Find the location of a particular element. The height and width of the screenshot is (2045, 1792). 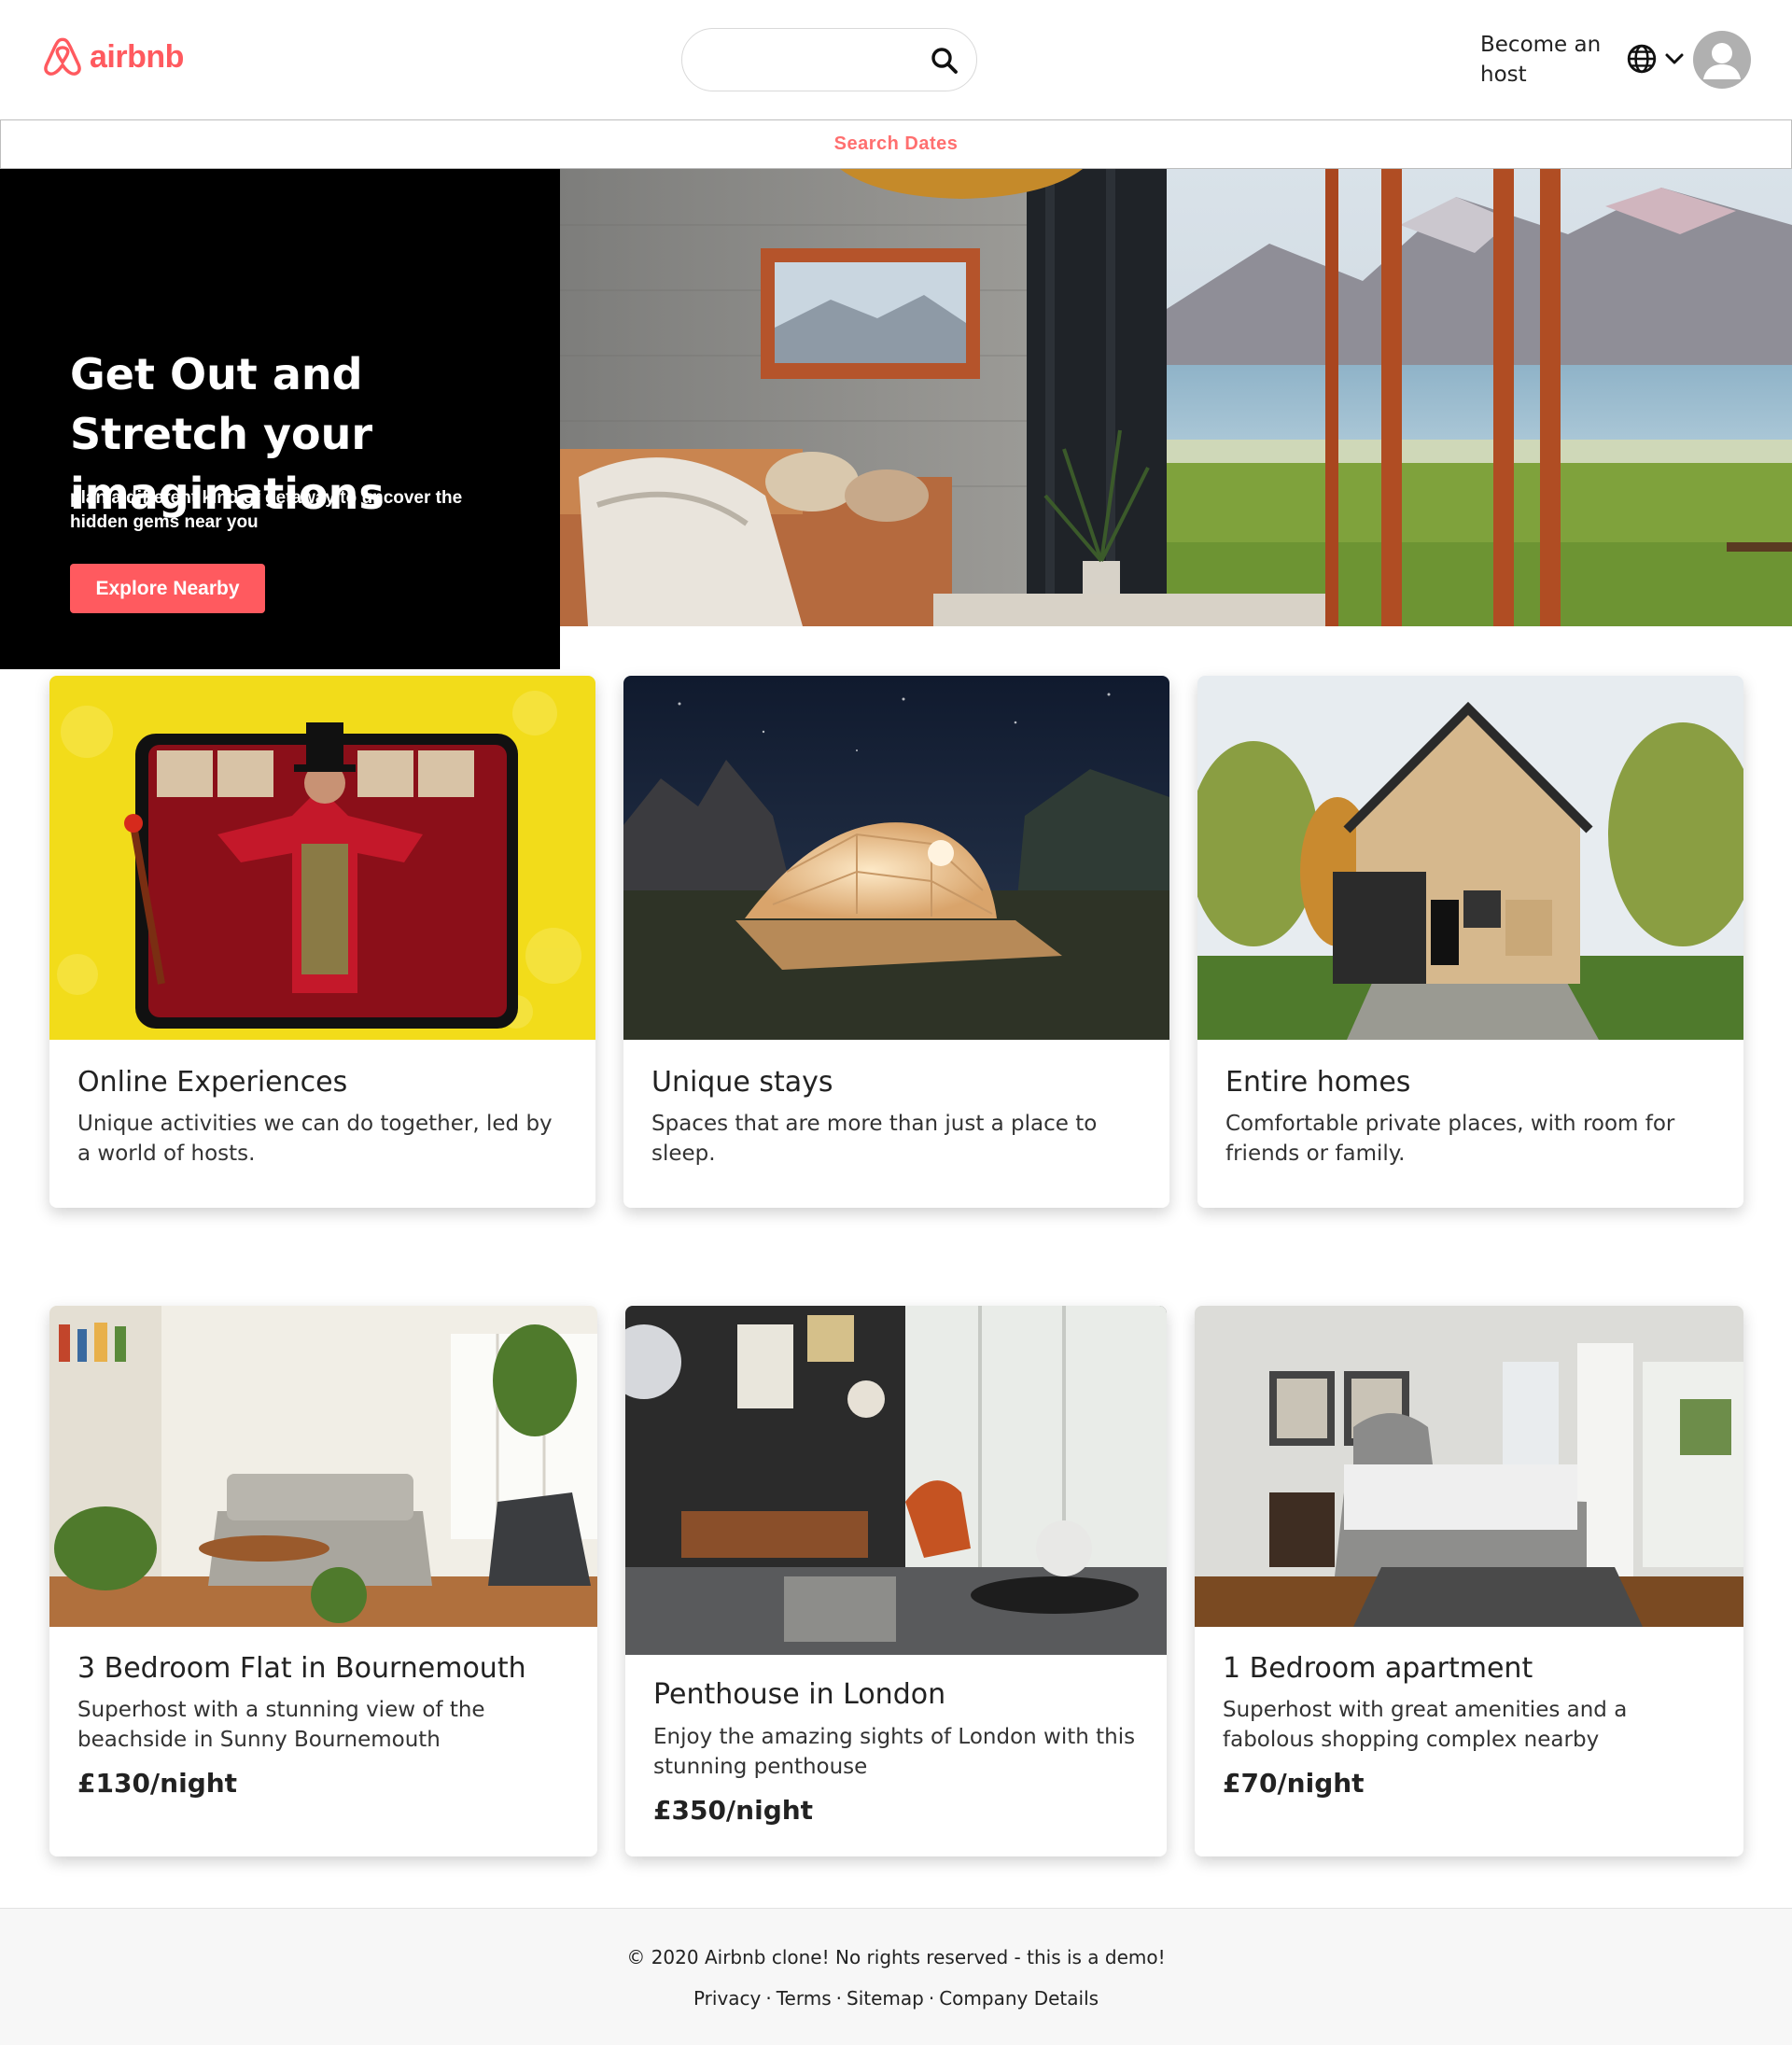

listing-title: 1 Bedroom apartment is located at coordinates (1378, 1668).